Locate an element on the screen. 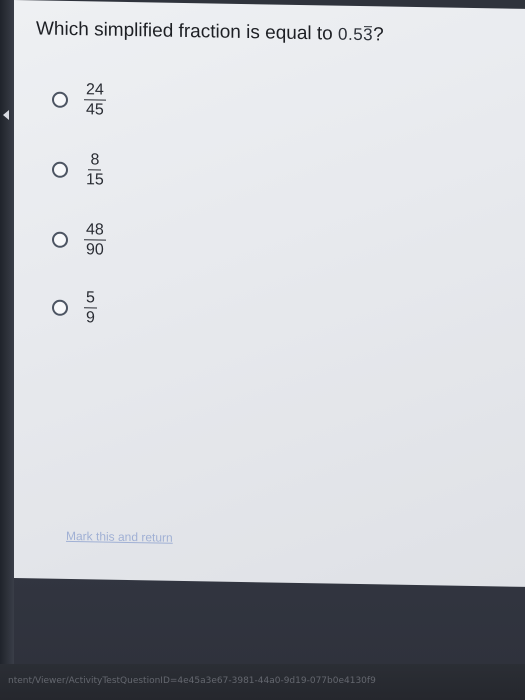 The image size is (525, 700). numerator: 24 is located at coordinates (95, 90).